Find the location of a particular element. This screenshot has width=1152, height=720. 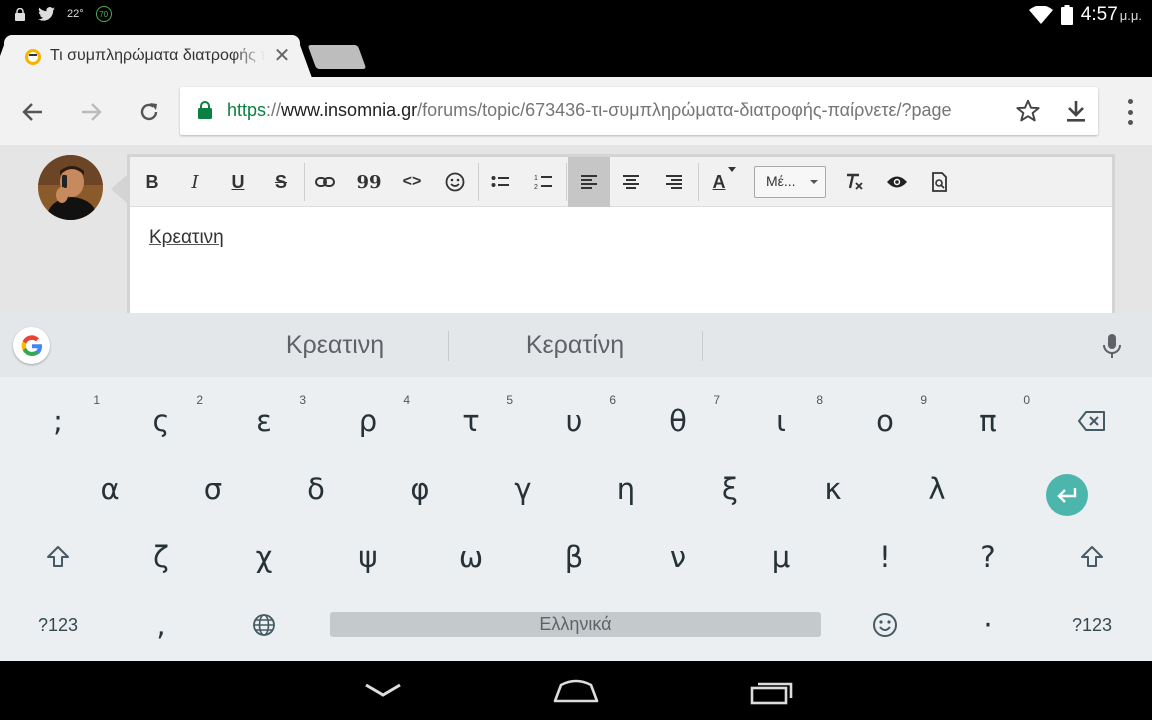

key-hint: 9 is located at coordinates (923, 400).